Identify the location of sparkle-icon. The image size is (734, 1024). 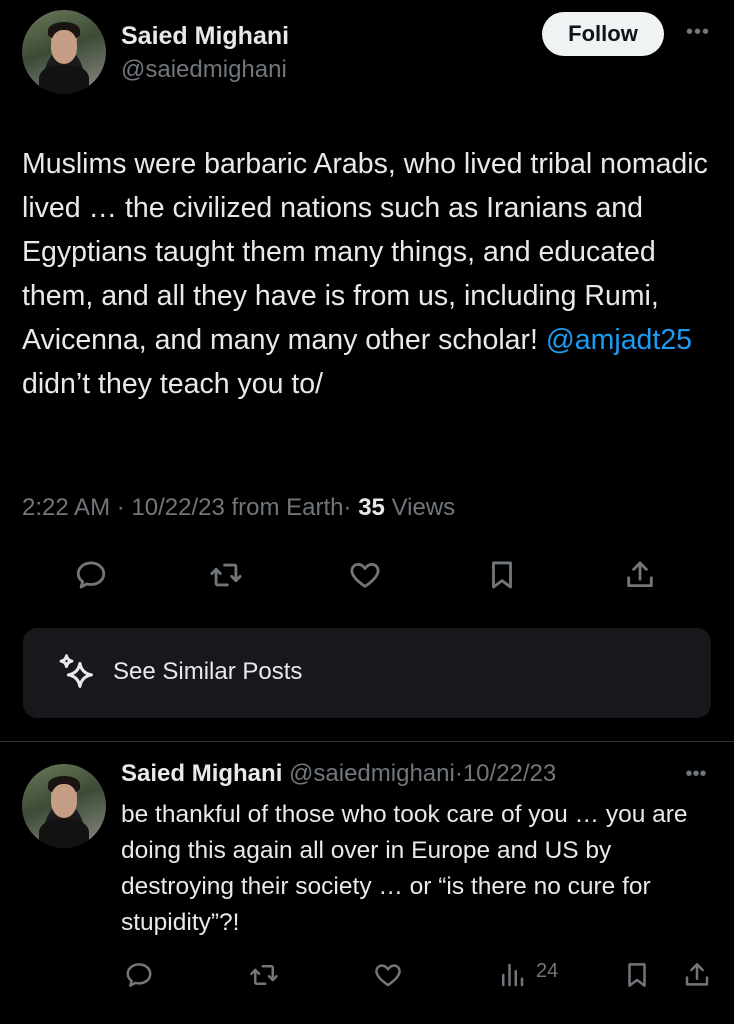
(76, 671).